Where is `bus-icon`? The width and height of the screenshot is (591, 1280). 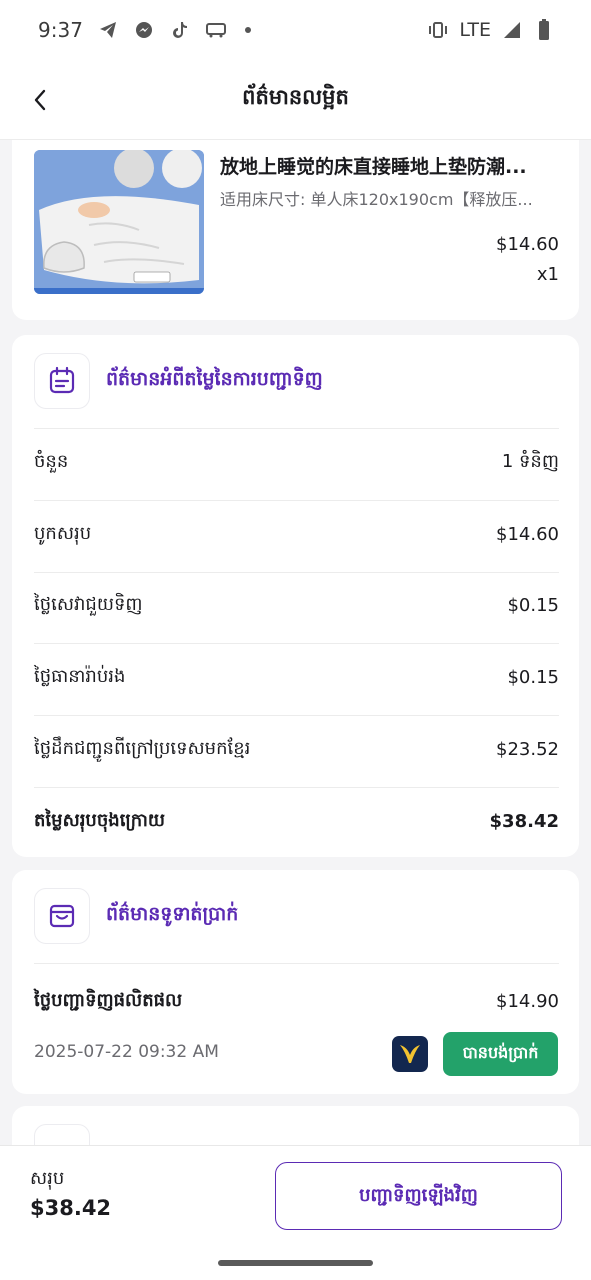
bus-icon is located at coordinates (216, 30).